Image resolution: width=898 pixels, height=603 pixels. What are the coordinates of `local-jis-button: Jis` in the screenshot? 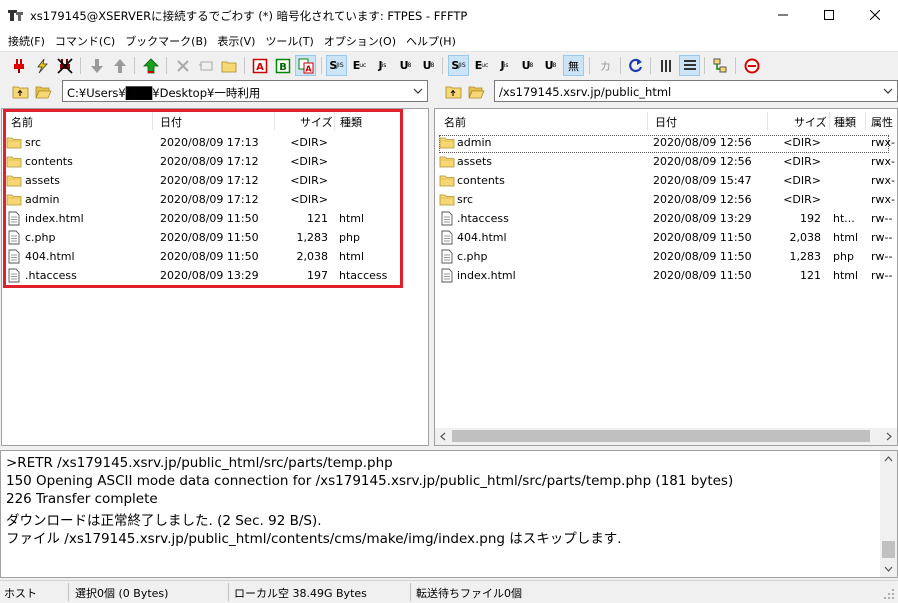 It's located at (504, 65).